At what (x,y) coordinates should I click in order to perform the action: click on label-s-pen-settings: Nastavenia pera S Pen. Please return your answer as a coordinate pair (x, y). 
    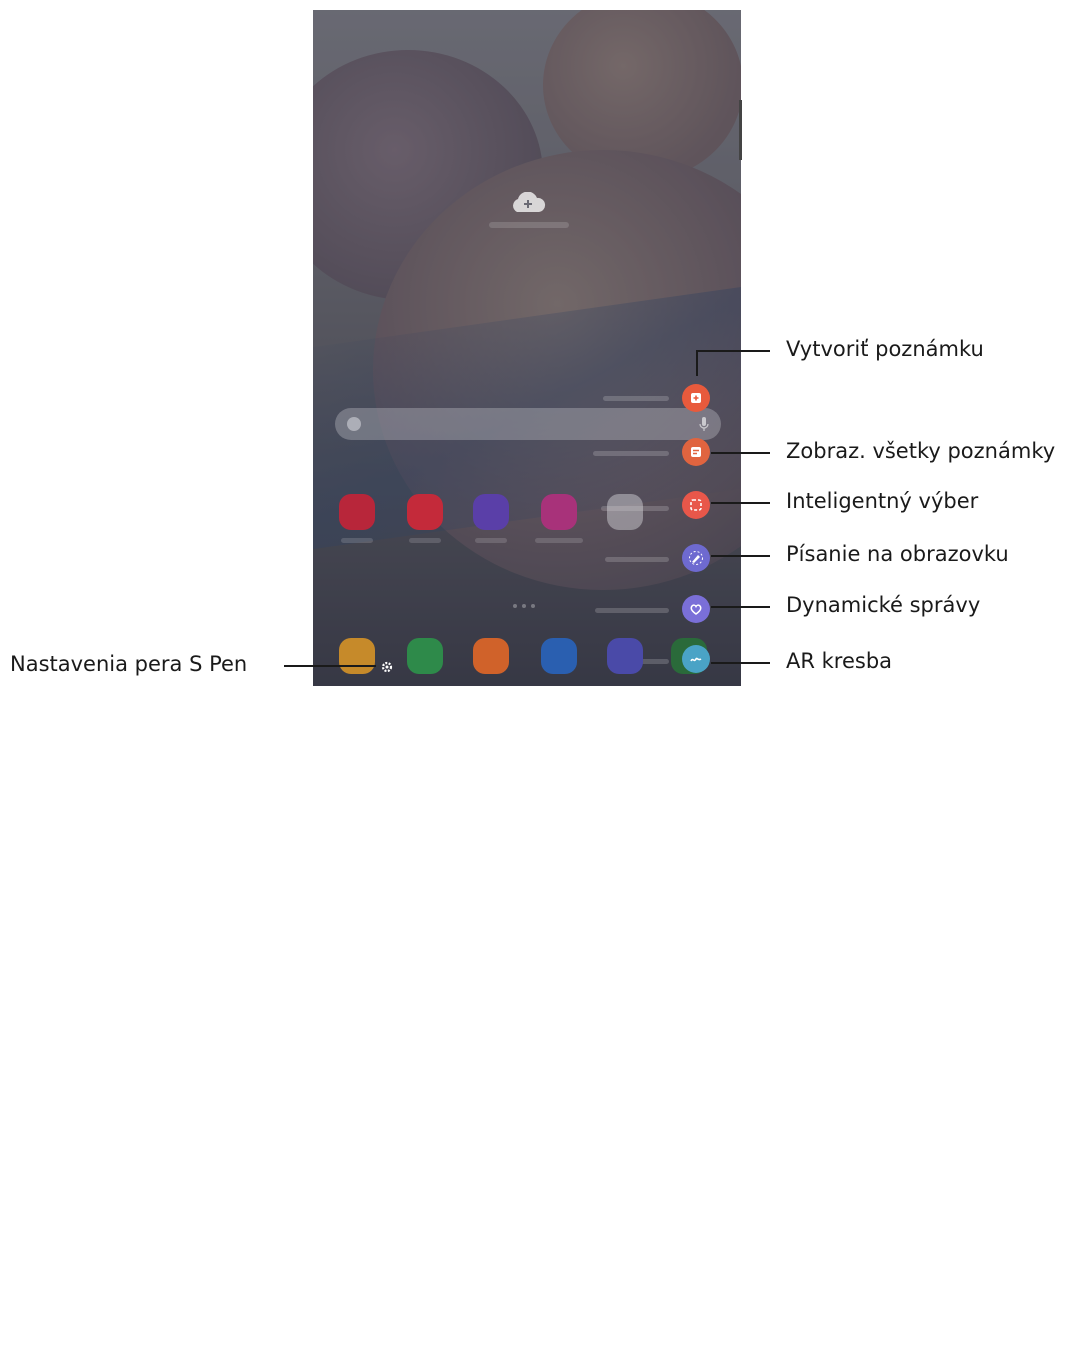
    Looking at the image, I should click on (129, 664).